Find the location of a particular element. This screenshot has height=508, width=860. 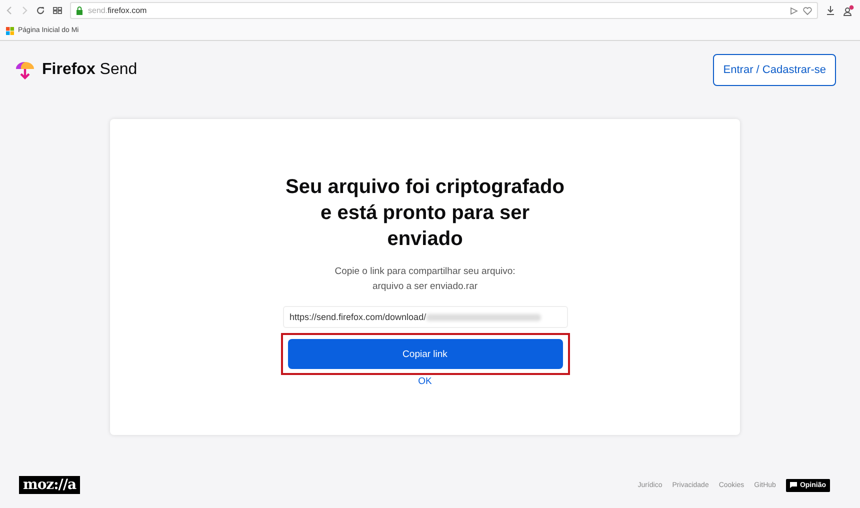

heading: Seu arquivo foi criptografado e está pronto para ser enviado is located at coordinates (425, 213).